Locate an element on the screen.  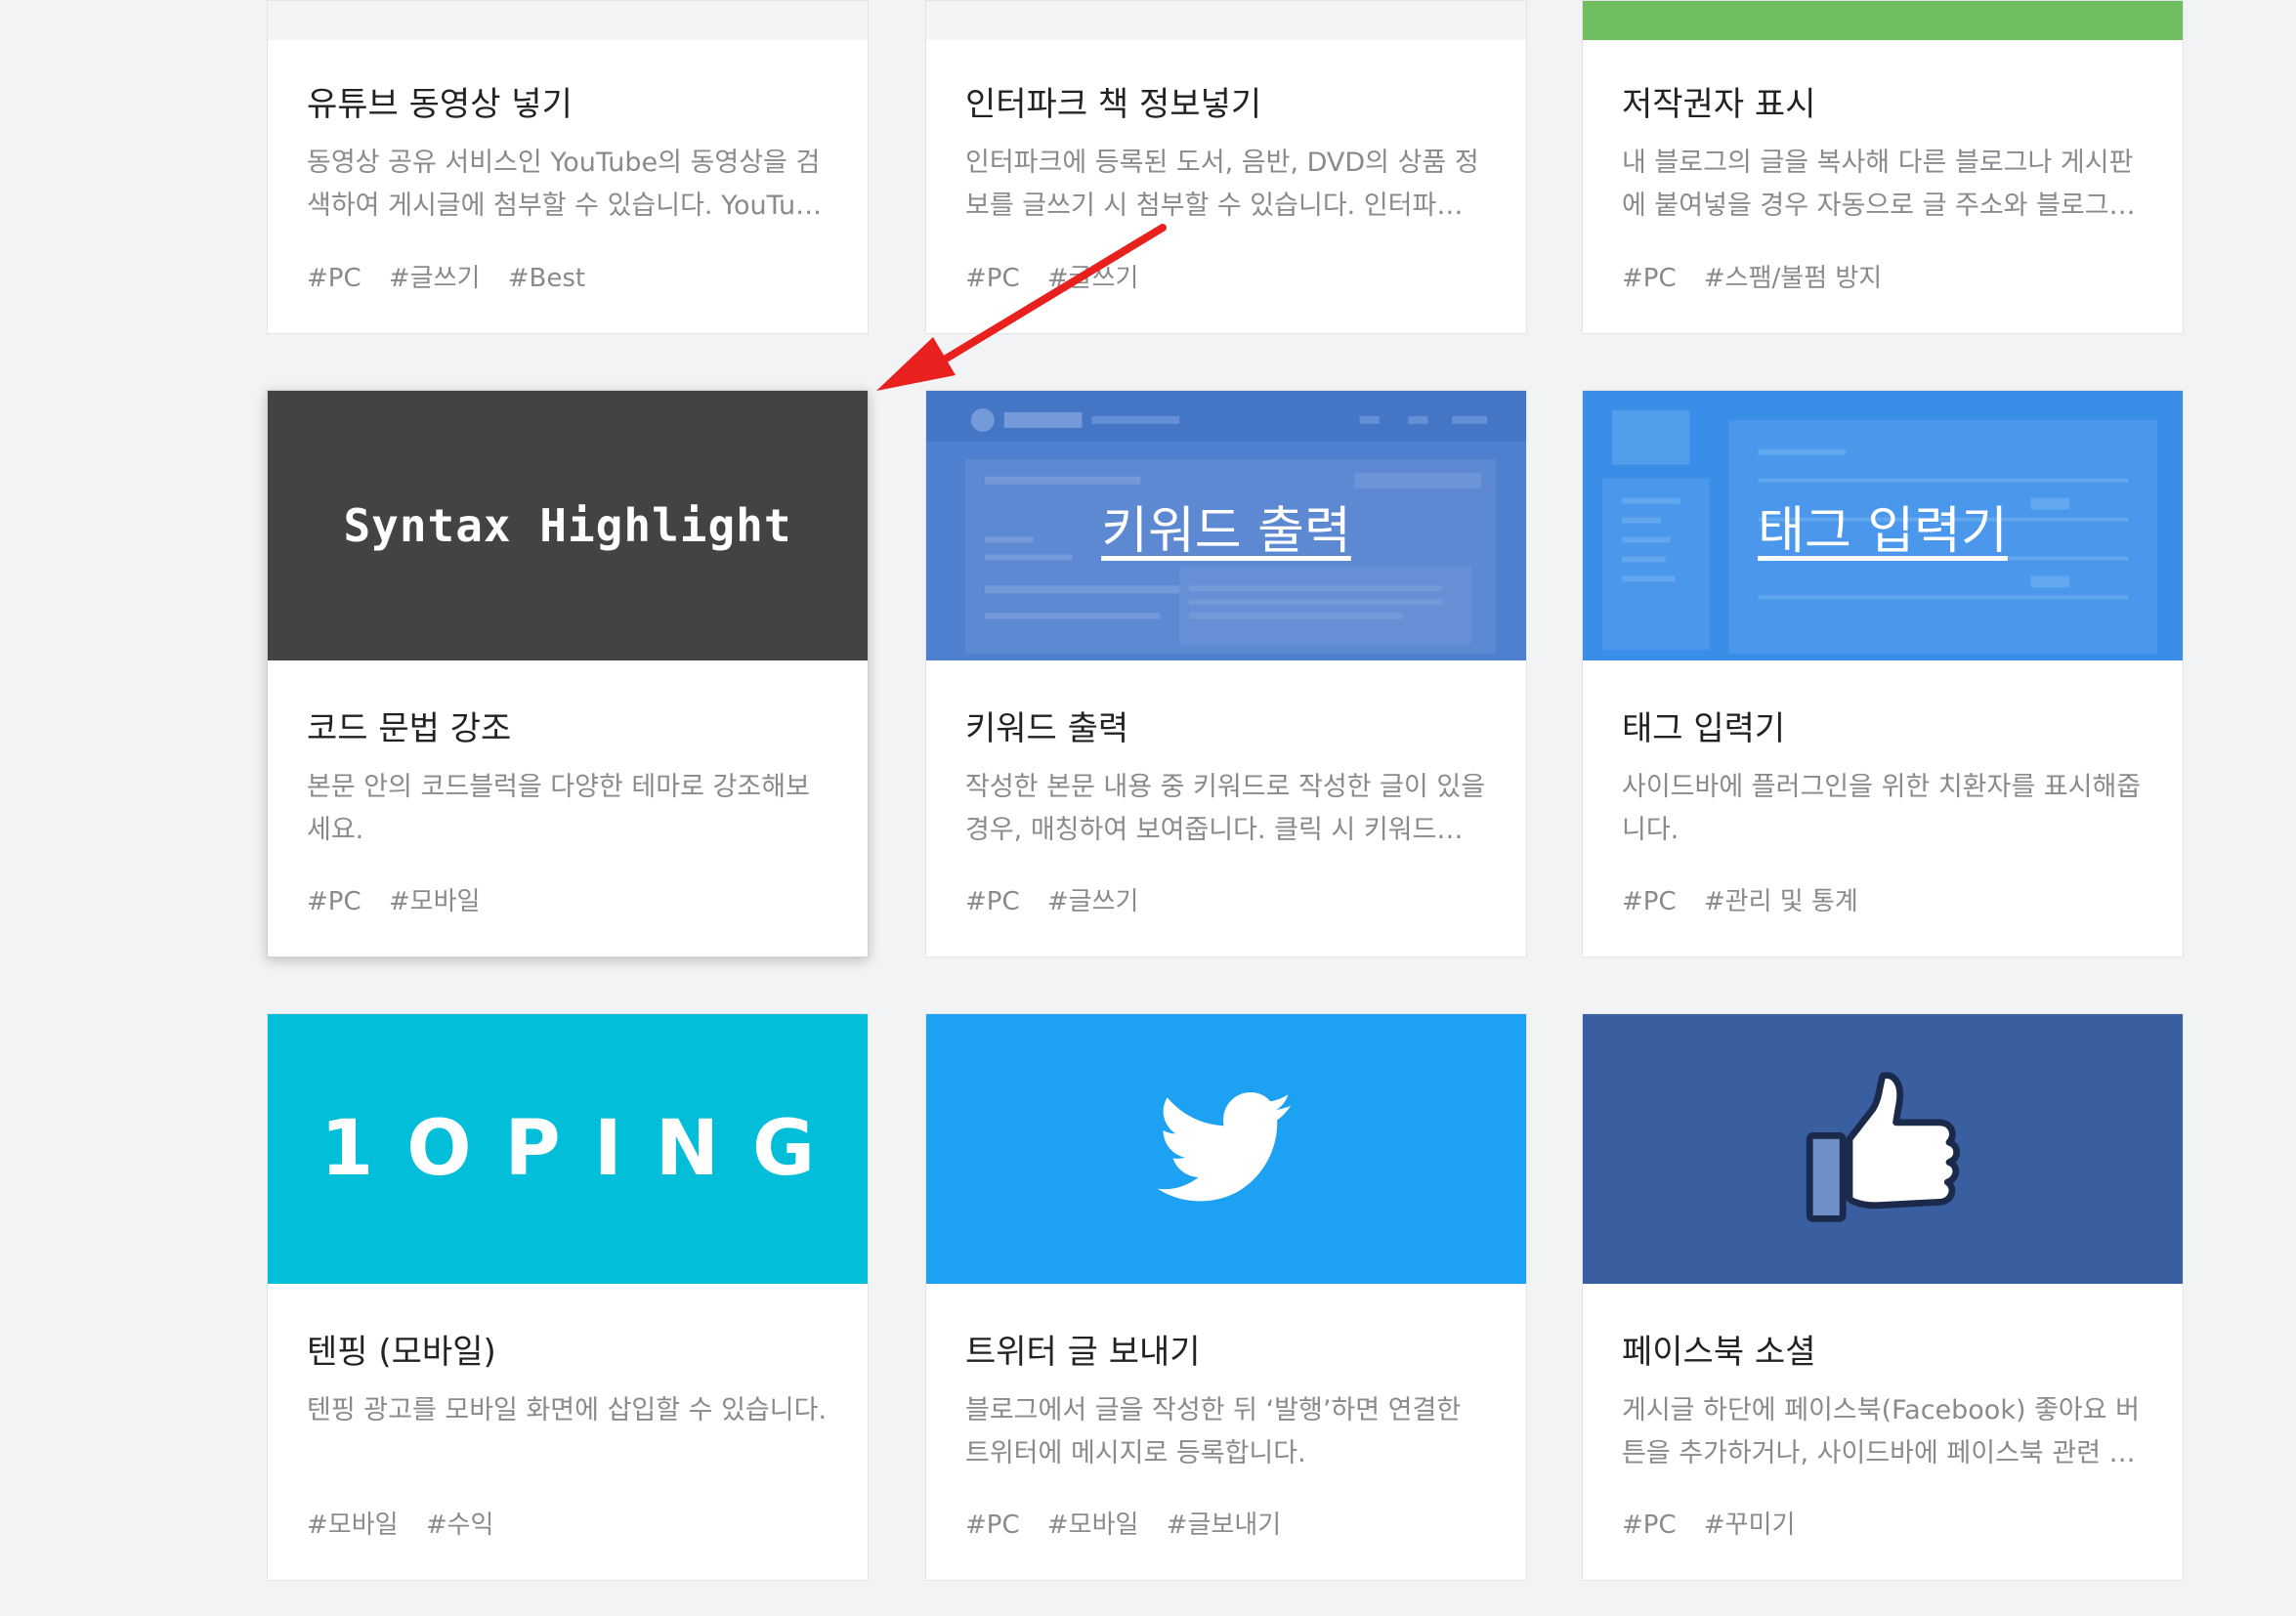
card-title: 페이스북 소셜 is located at coordinates (1719, 1352).